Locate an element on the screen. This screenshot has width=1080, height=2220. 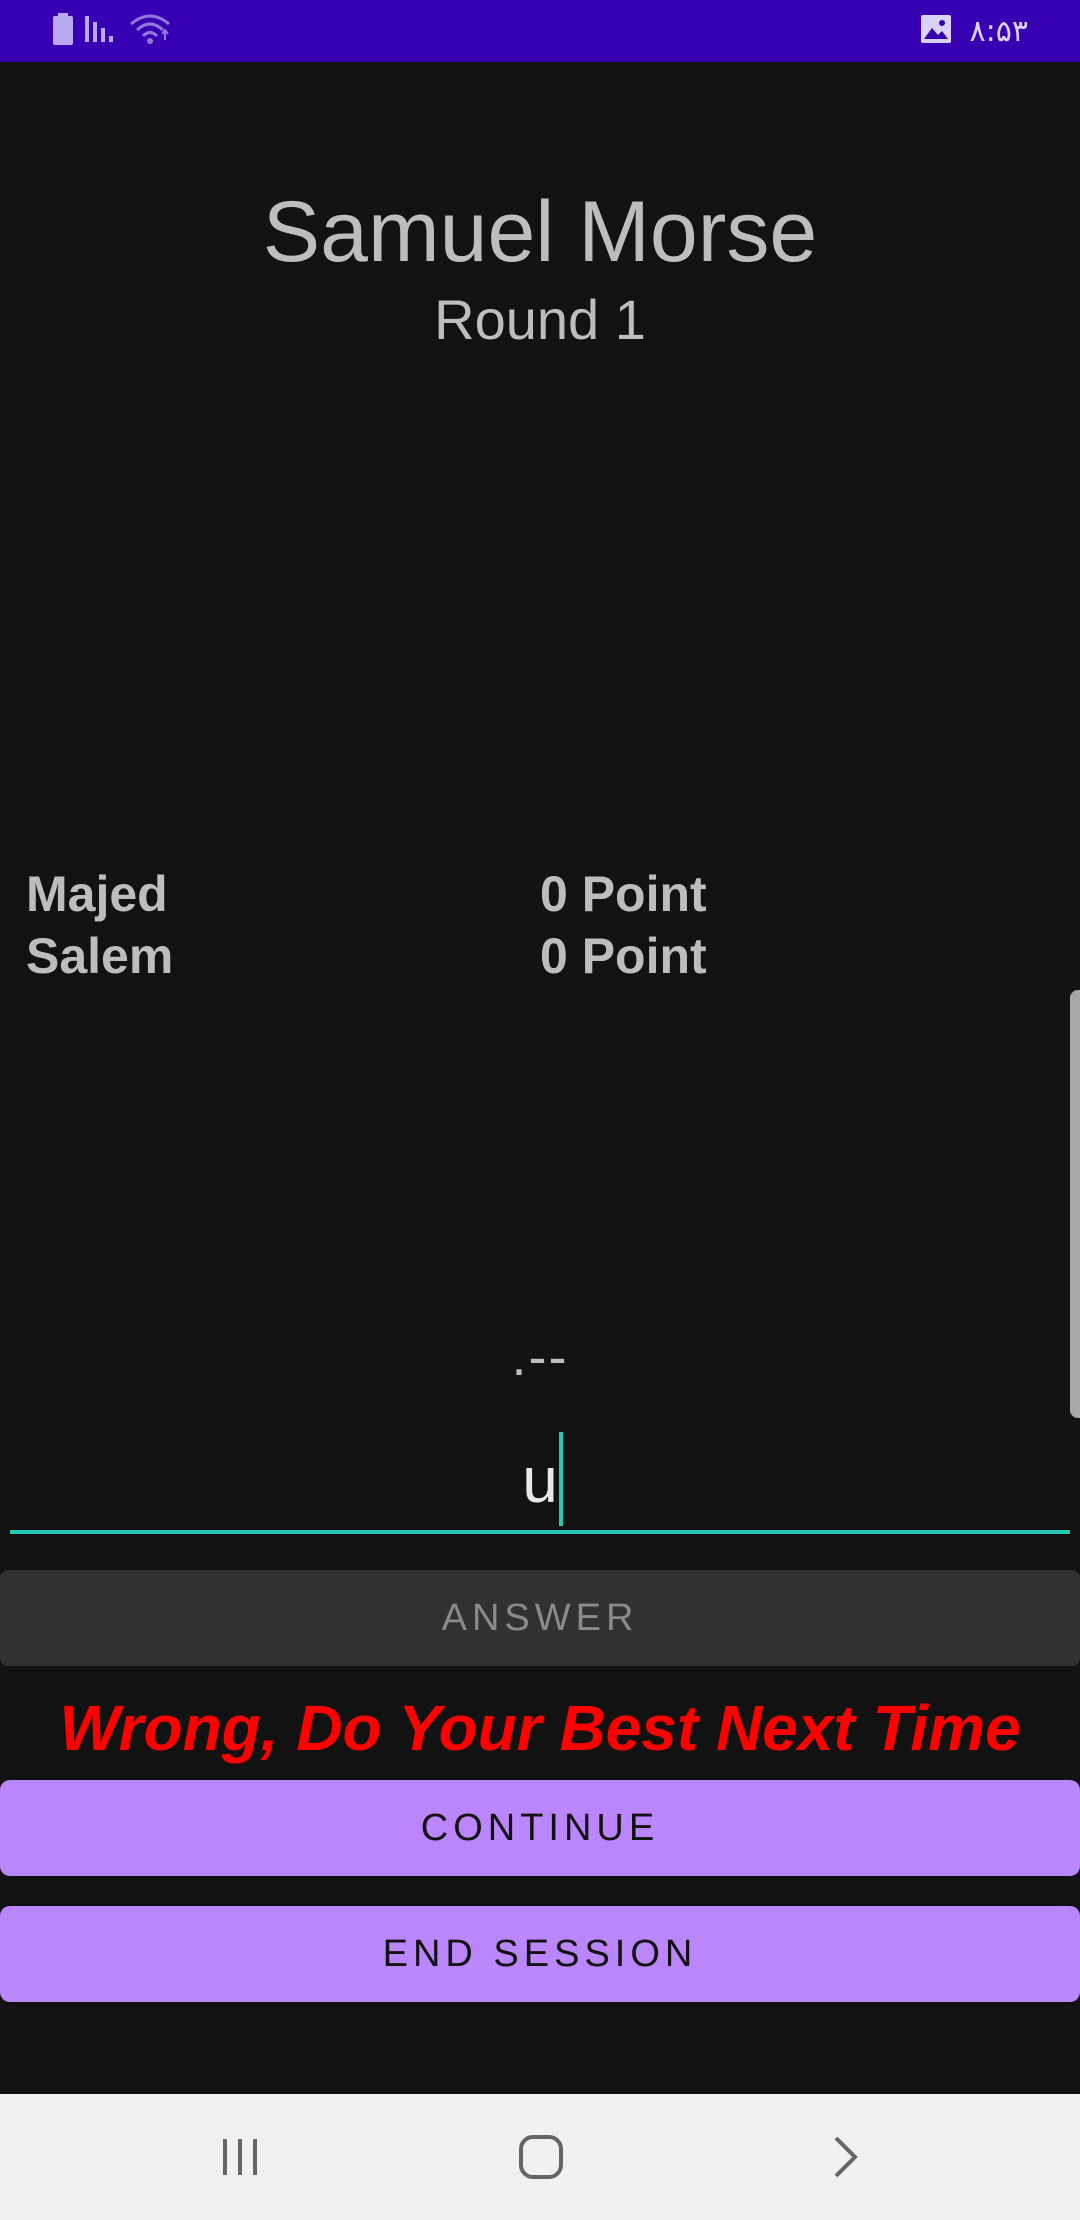
score-row: Salem 0 Point is located at coordinates (546, 956).